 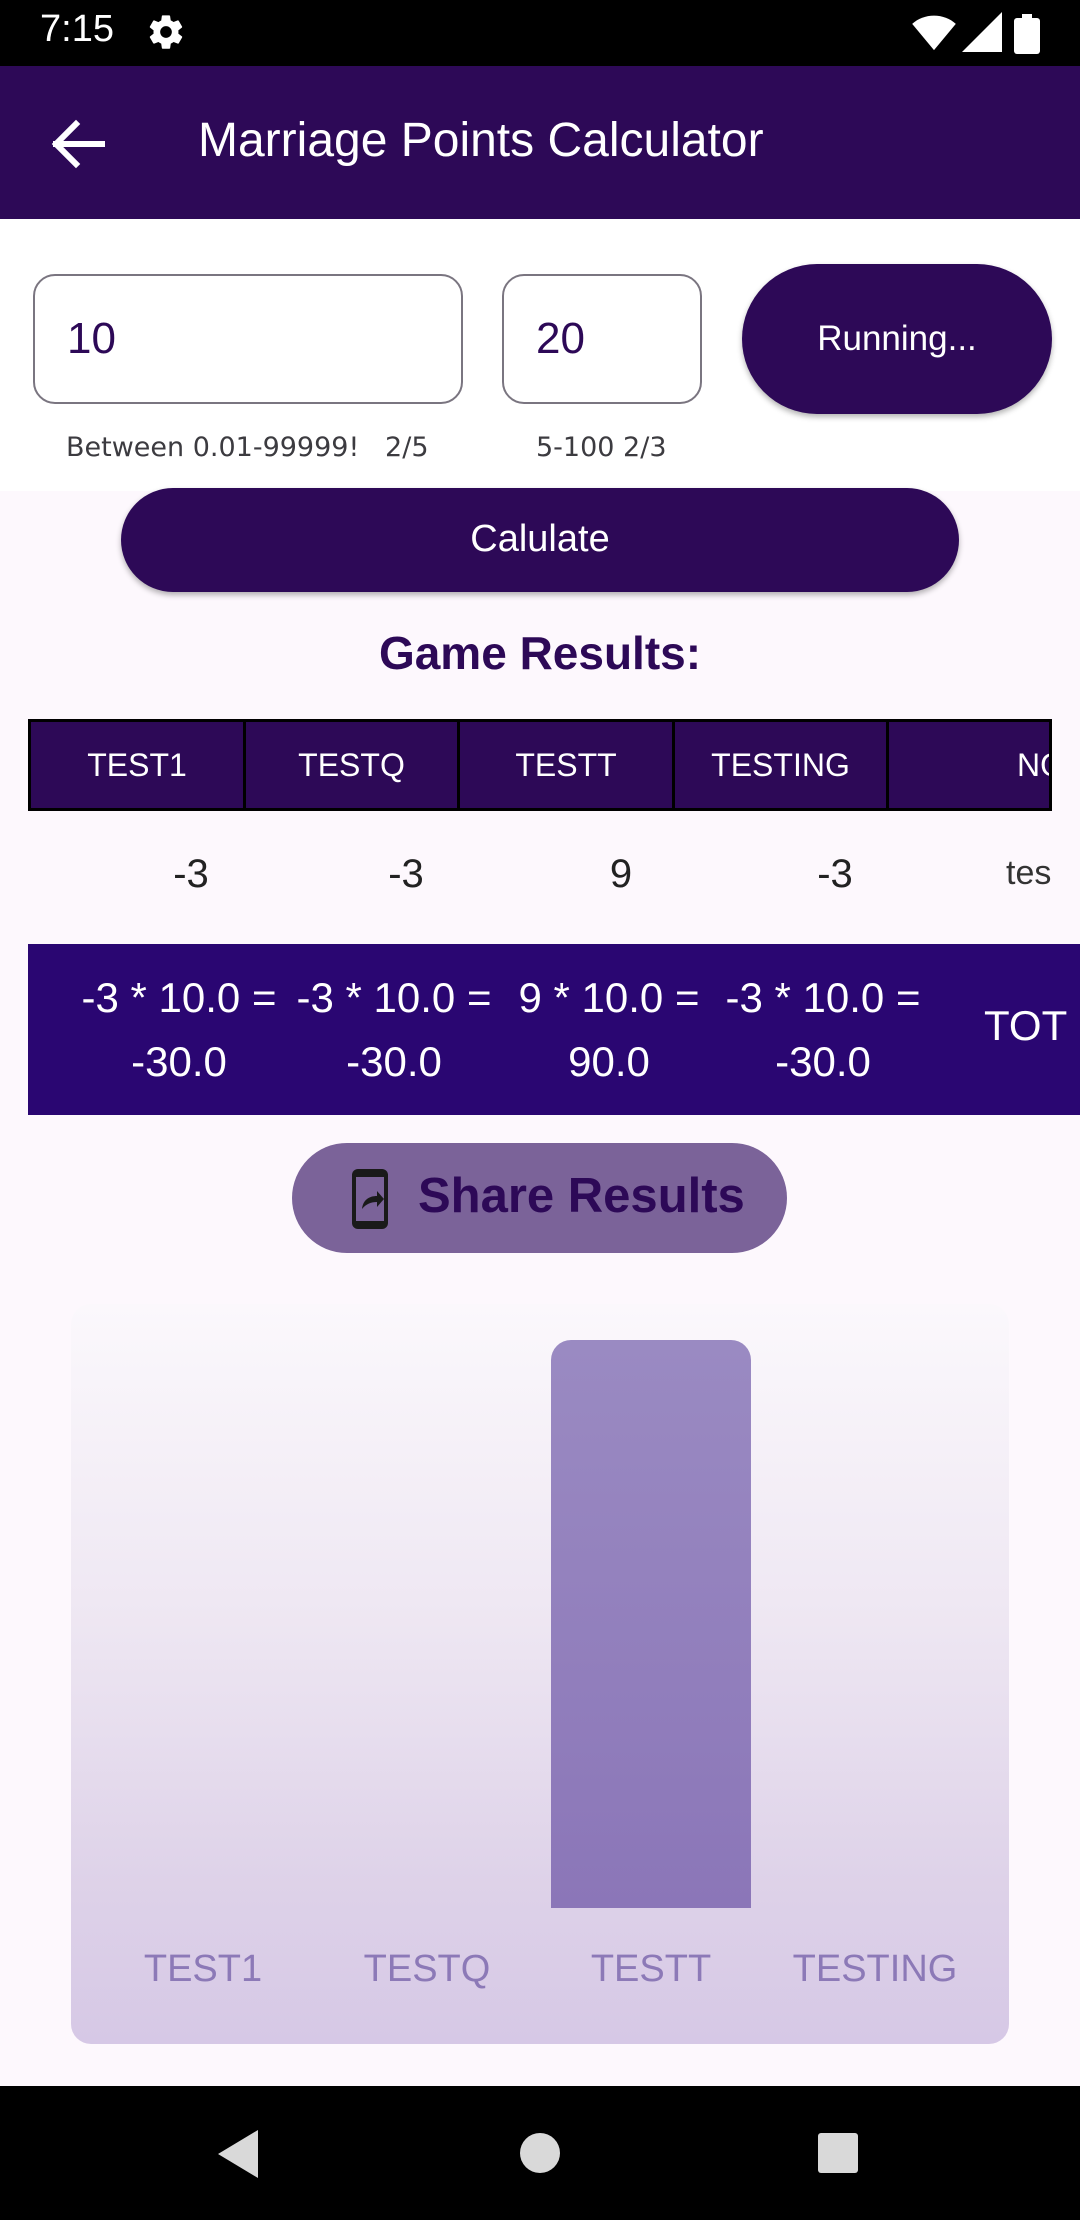 I want to click on header-cell: NO, so click(x=1033, y=765).